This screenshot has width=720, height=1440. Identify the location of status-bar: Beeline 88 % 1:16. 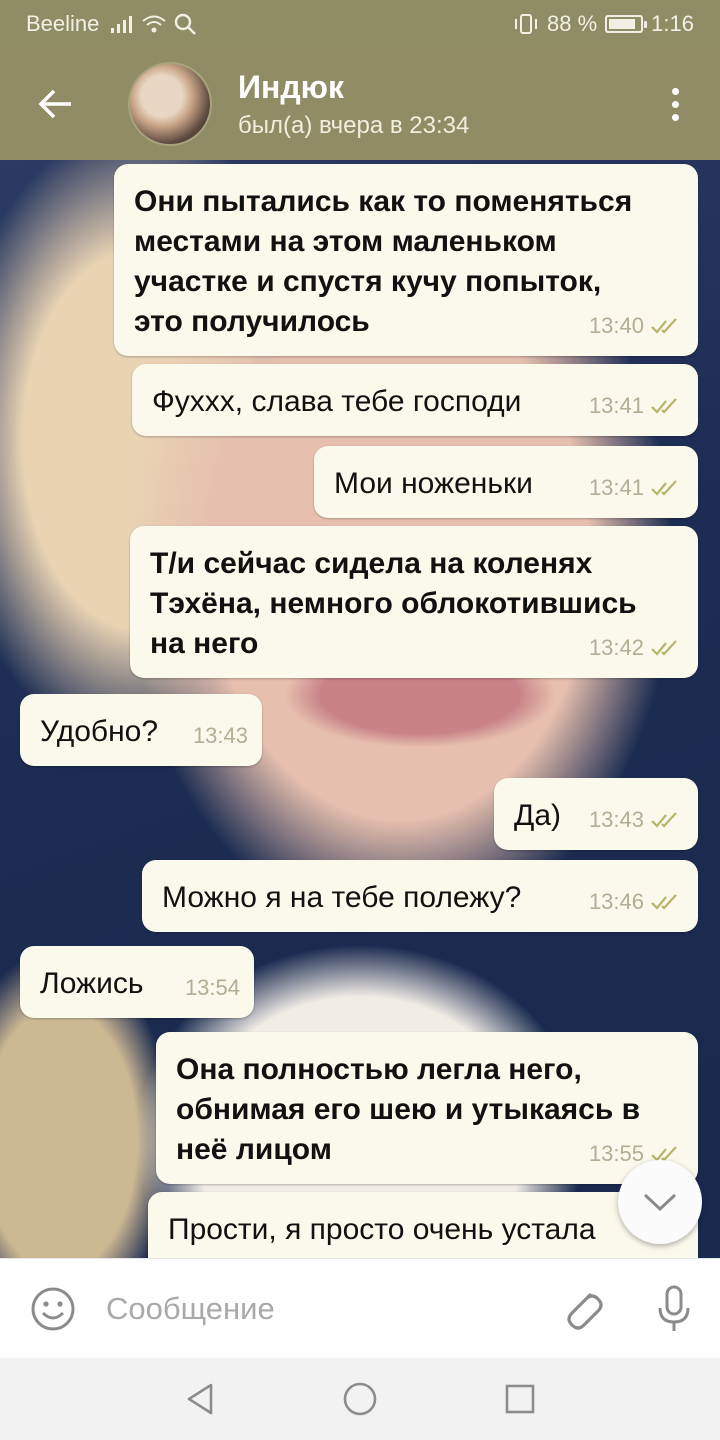
(360, 24).